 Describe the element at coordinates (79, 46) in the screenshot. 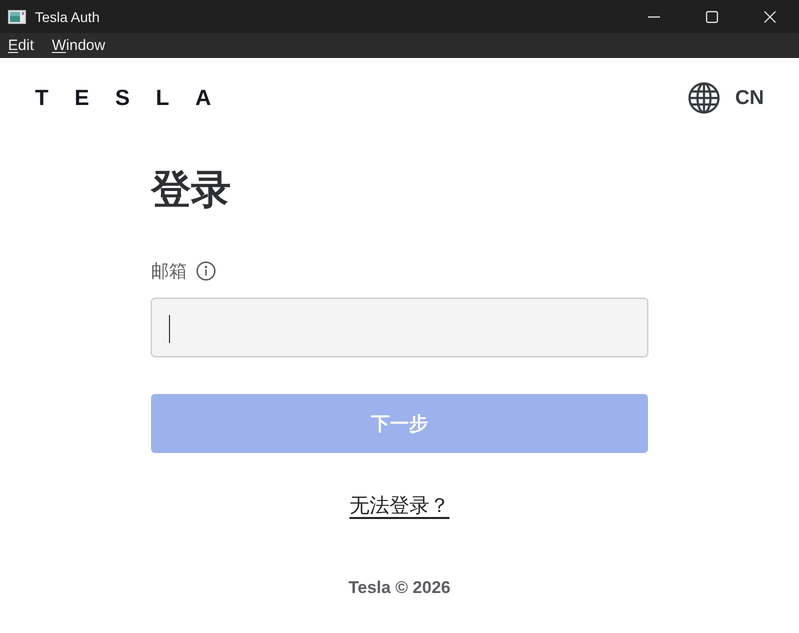

I see `menu-item: Window` at that location.